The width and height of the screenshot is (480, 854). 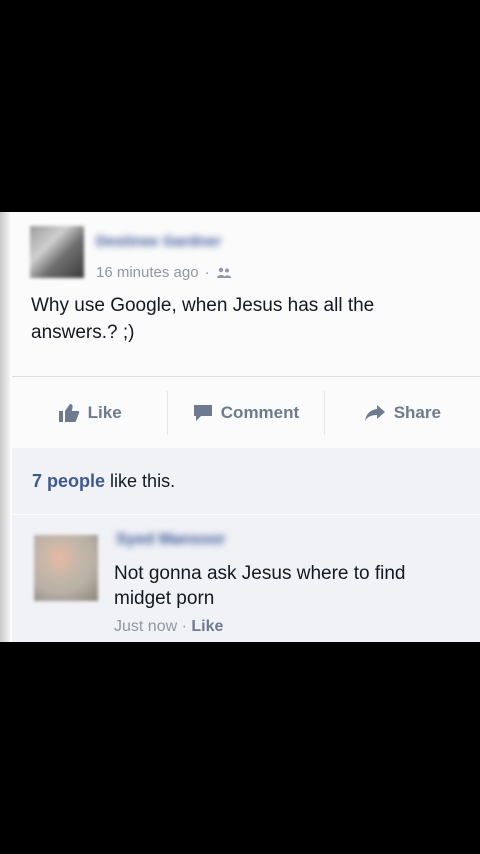 I want to click on likes-count-link: 7 people, so click(x=68, y=481).